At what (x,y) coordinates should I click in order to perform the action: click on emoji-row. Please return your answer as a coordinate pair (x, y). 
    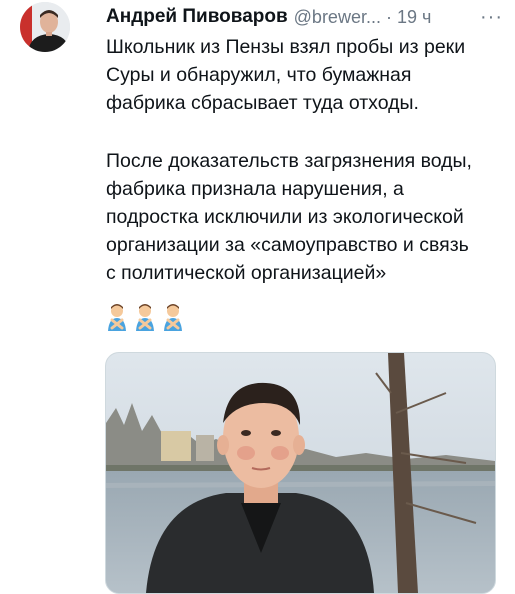
    Looking at the image, I should click on (145, 317).